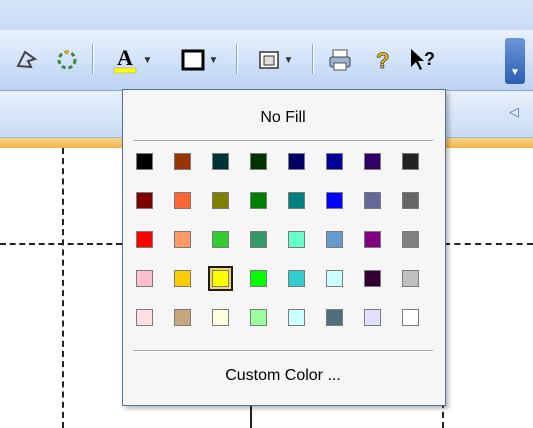 Image resolution: width=533 pixels, height=428 pixels. I want to click on layout-dropdown-arrow-icon: ▼, so click(289, 60).